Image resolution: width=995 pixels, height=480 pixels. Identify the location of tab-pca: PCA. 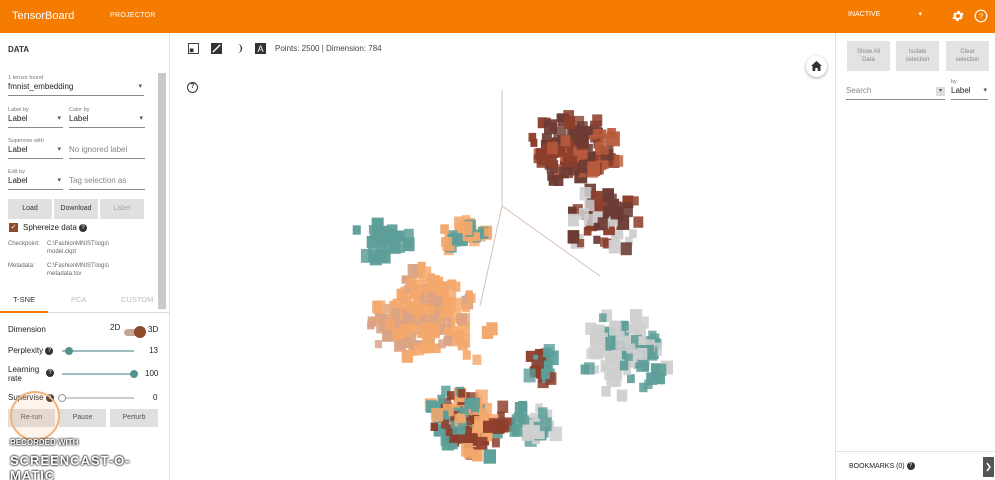
(78, 299).